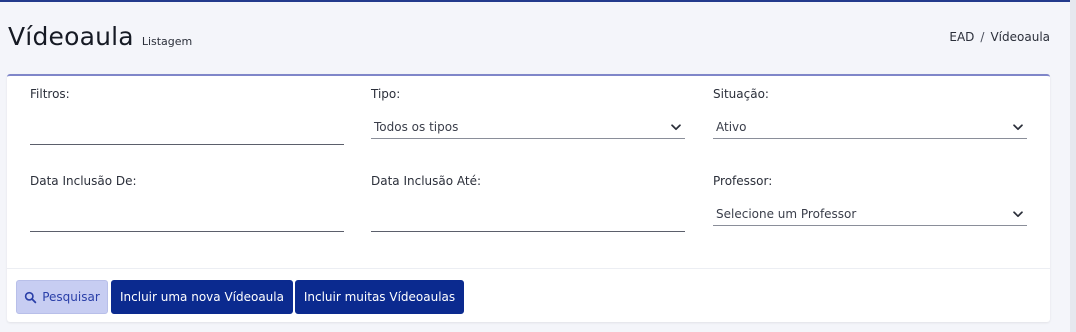 The height and width of the screenshot is (332, 1076). Describe the element at coordinates (71, 297) in the screenshot. I see `search-button-label: Pesquisar` at that location.